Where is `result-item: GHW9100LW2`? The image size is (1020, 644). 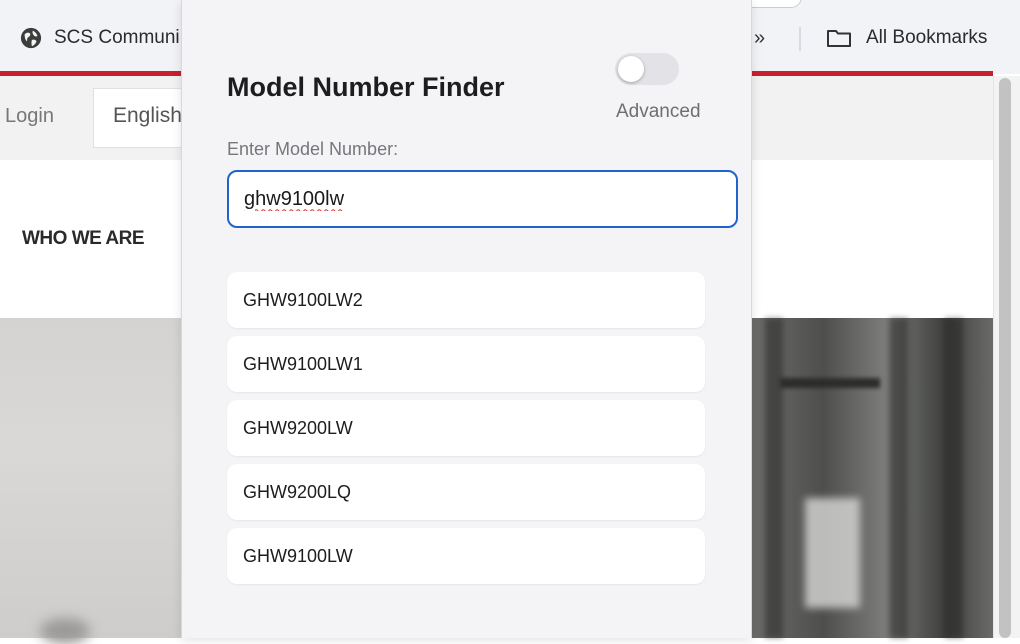
result-item: GHW9100LW2 is located at coordinates (466, 300).